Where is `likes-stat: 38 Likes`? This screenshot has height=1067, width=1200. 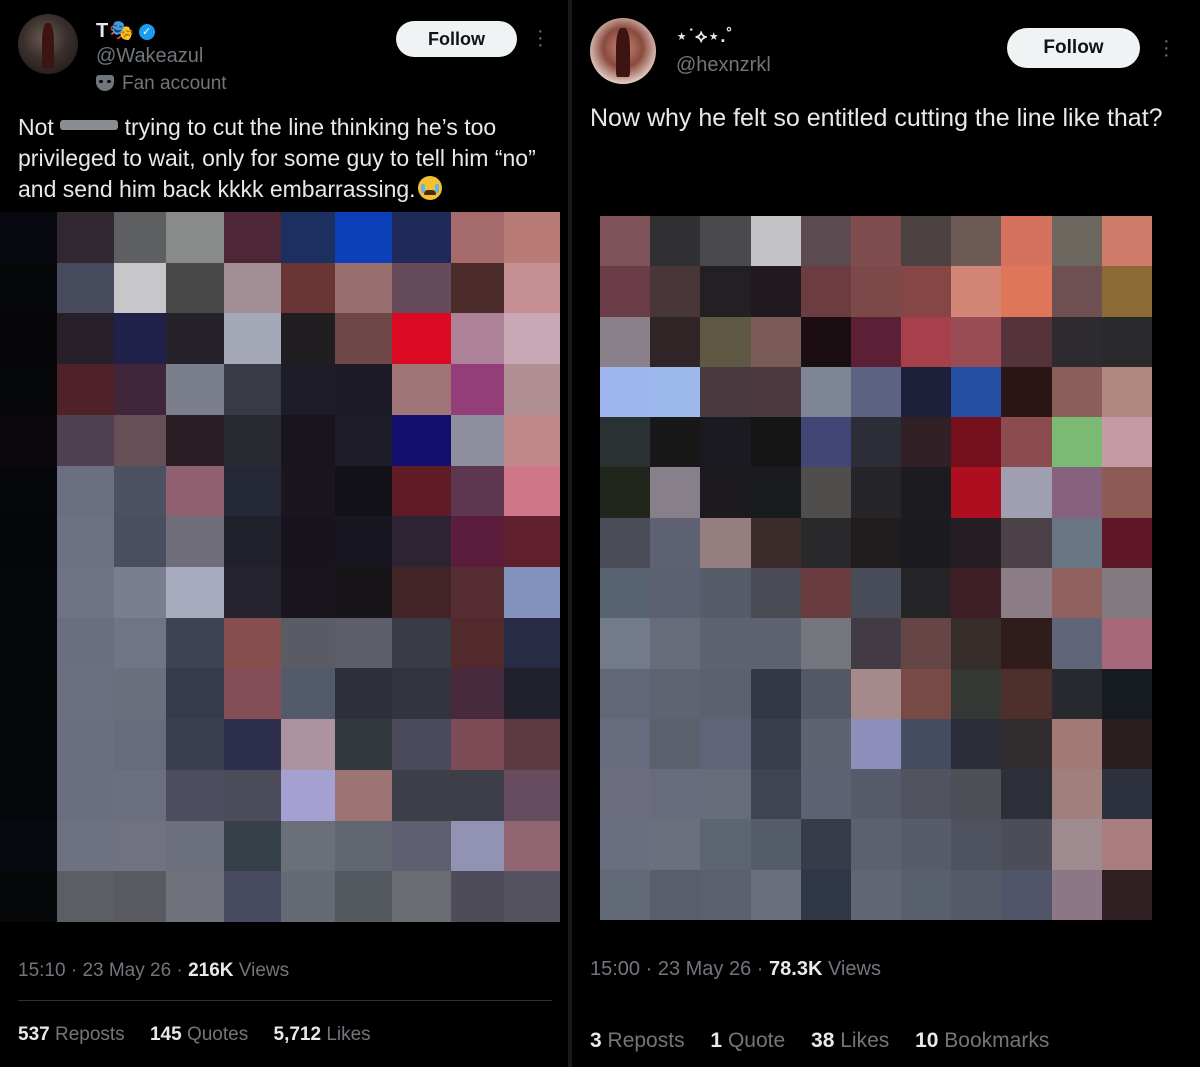 likes-stat: 38 Likes is located at coordinates (850, 1040).